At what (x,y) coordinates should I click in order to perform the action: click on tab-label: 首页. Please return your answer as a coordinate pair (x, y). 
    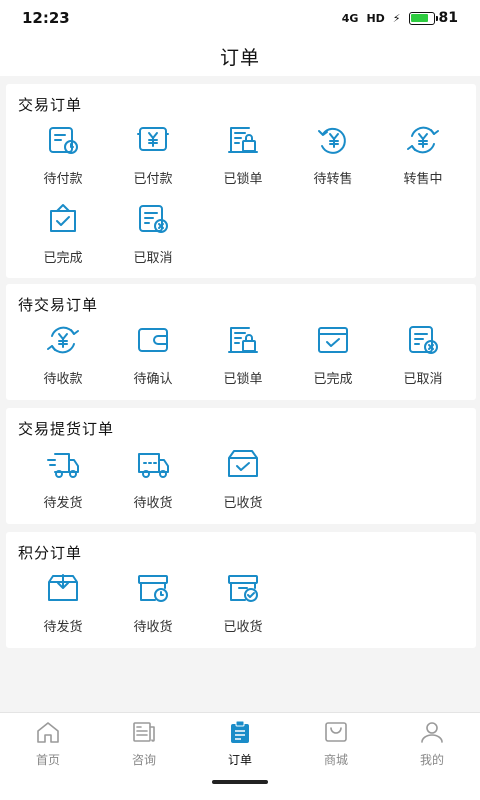
    Looking at the image, I should click on (47, 760).